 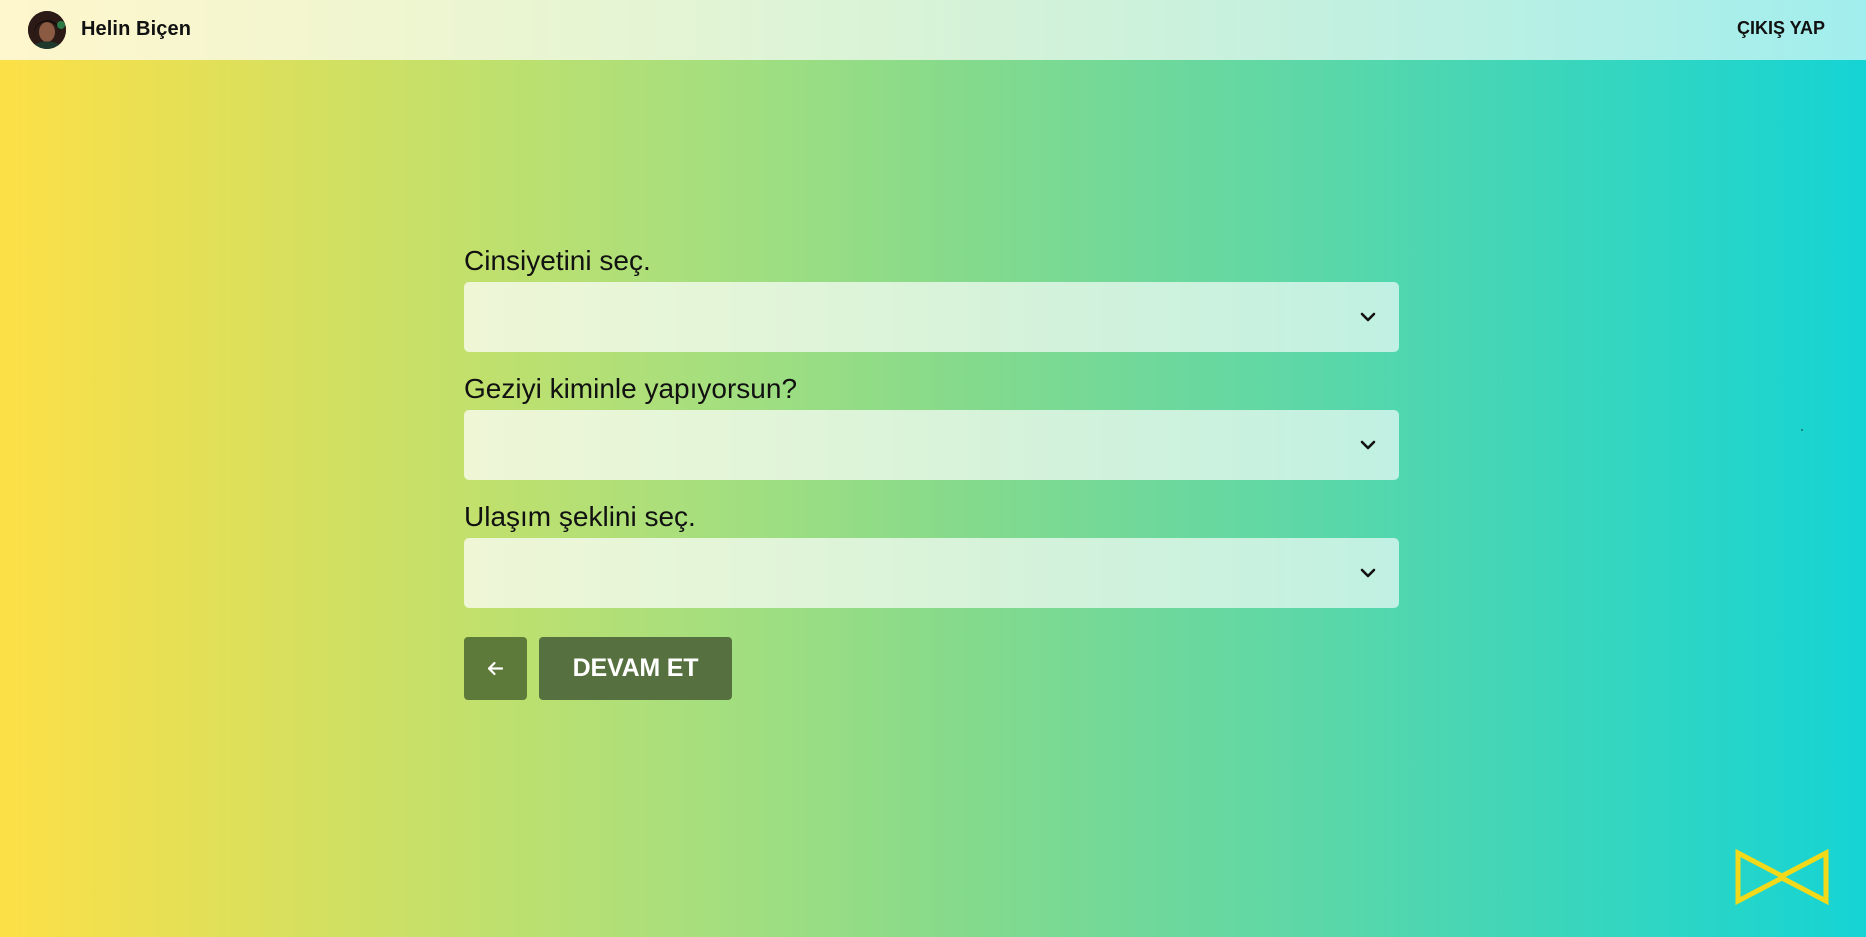 I want to click on companion-select, so click(x=931, y=445).